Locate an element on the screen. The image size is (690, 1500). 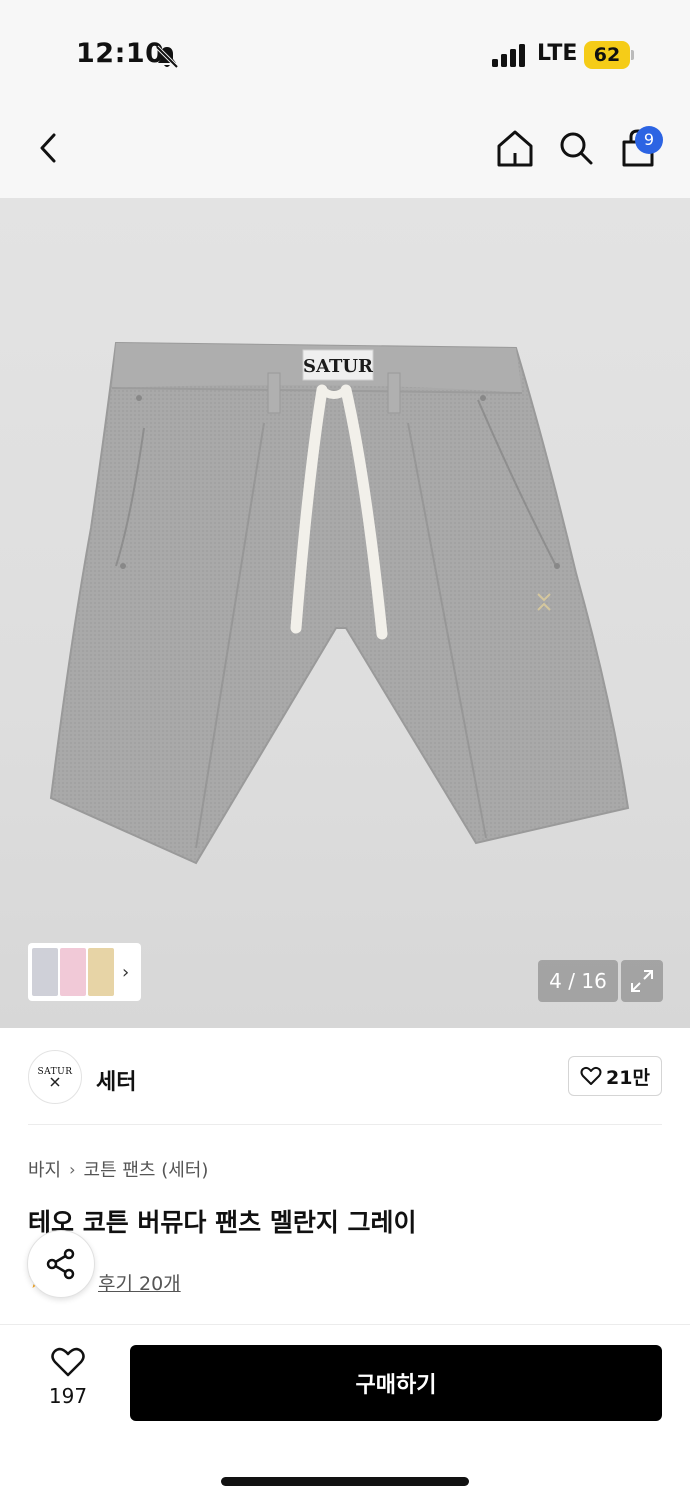
brand-row: SATUR 세터 21만 is located at coordinates (345, 1077).